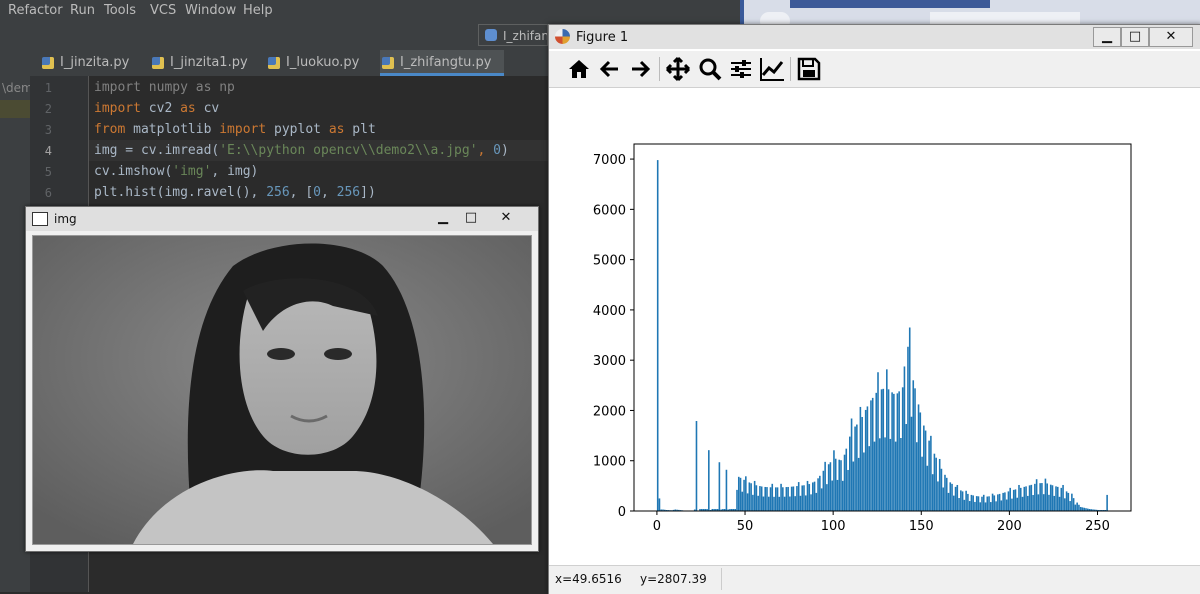 Image resolution: width=1200 pixels, height=594 pixels. What do you see at coordinates (741, 69) in the screenshot?
I see `subplots-icon` at bounding box center [741, 69].